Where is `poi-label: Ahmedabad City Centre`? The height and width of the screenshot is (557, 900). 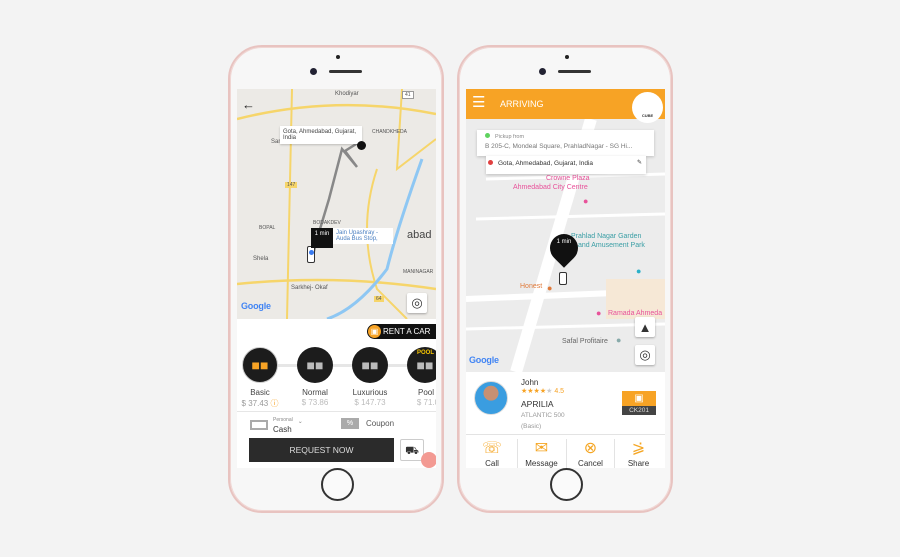 poi-label: Ahmedabad City Centre is located at coordinates (550, 187).